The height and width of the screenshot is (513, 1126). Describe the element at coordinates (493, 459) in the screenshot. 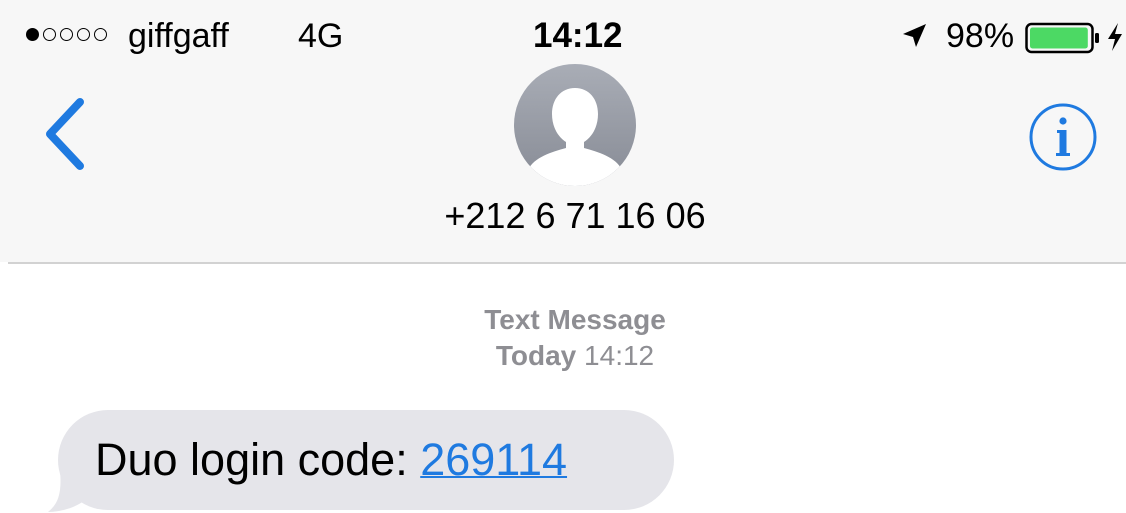

I see `login-code-link: 269114` at that location.